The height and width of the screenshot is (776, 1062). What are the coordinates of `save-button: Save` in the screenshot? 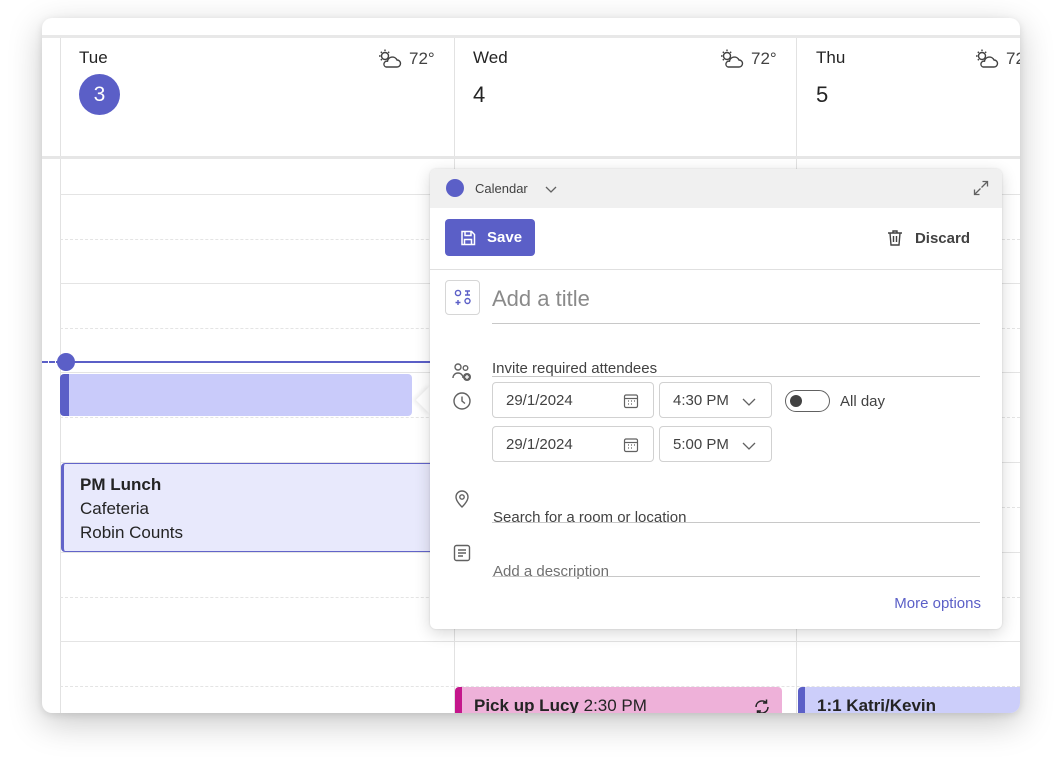 It's located at (490, 237).